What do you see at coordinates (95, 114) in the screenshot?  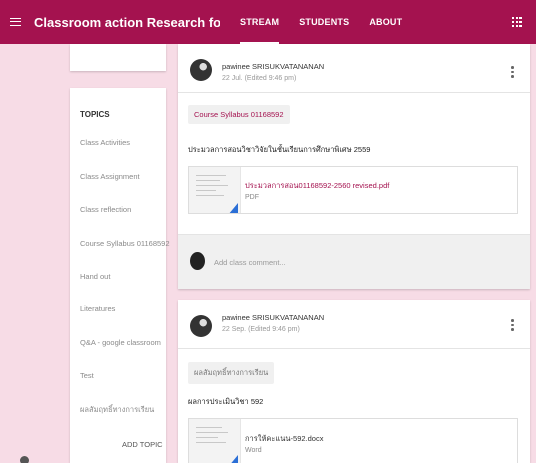 I see `topics-heading: TOPICS` at bounding box center [95, 114].